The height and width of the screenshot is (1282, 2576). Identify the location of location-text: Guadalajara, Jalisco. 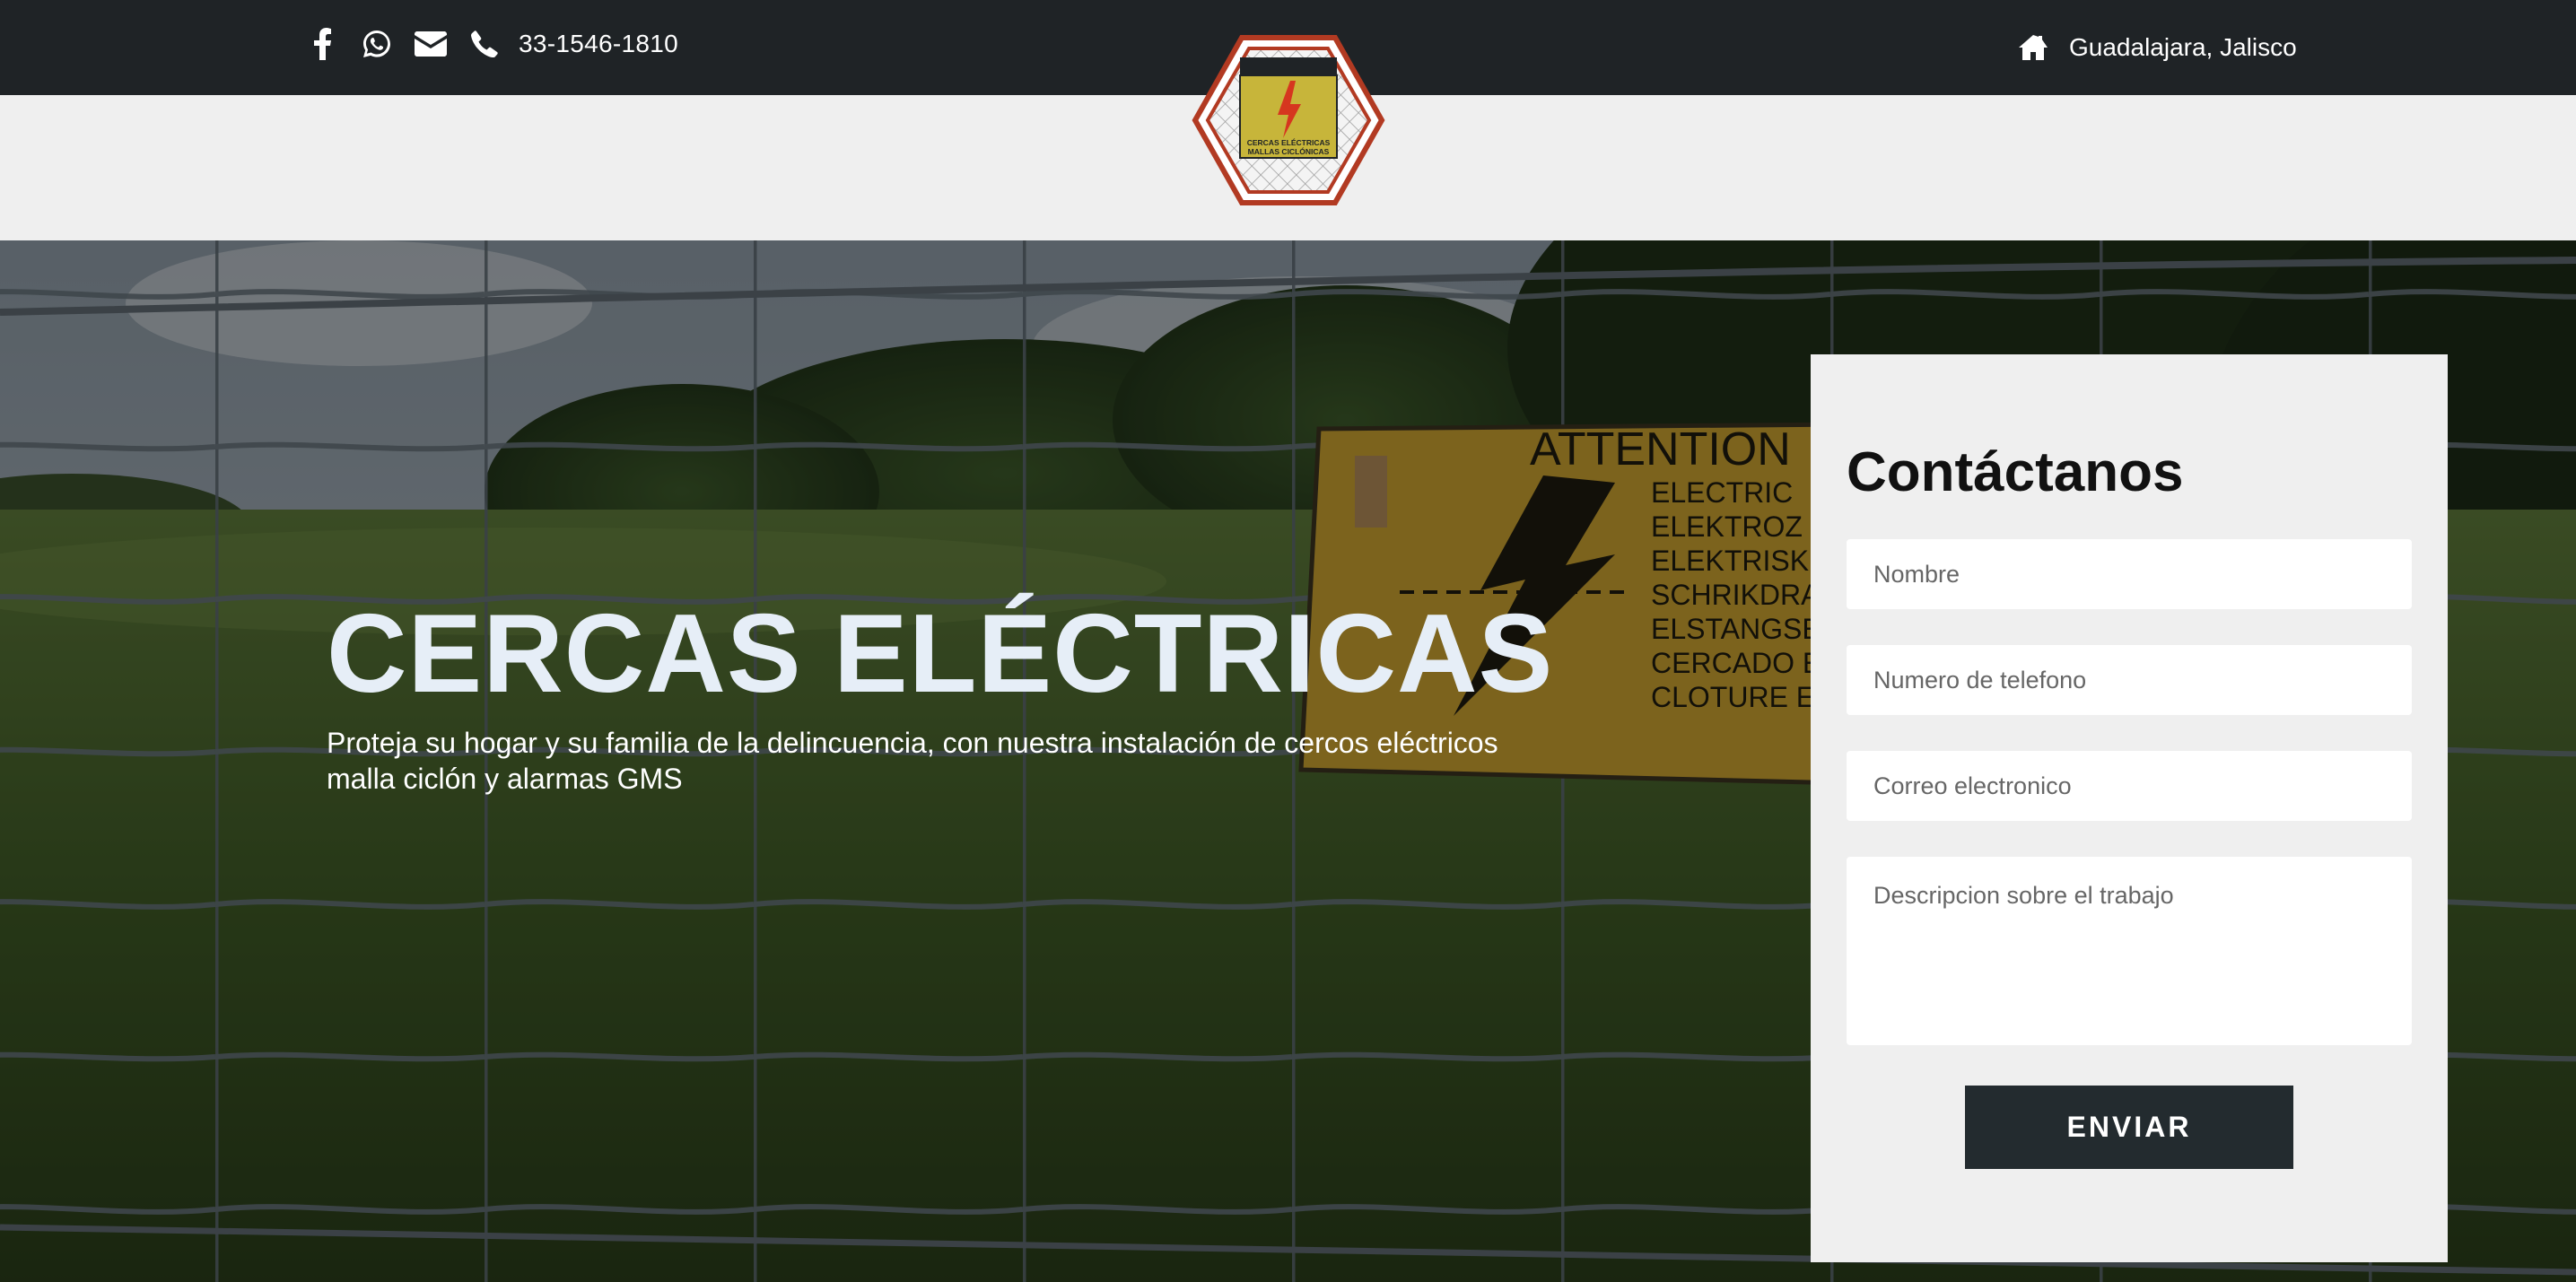
(2183, 47).